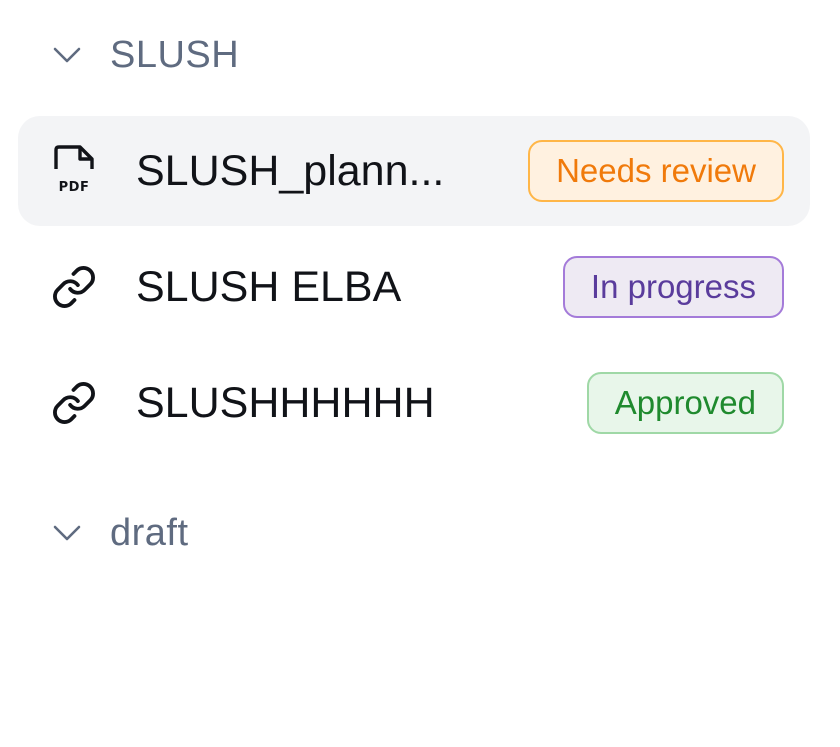 Image resolution: width=840 pixels, height=747 pixels. I want to click on list-item-slush-elba: SLUSH ELBA In progress, so click(414, 287).